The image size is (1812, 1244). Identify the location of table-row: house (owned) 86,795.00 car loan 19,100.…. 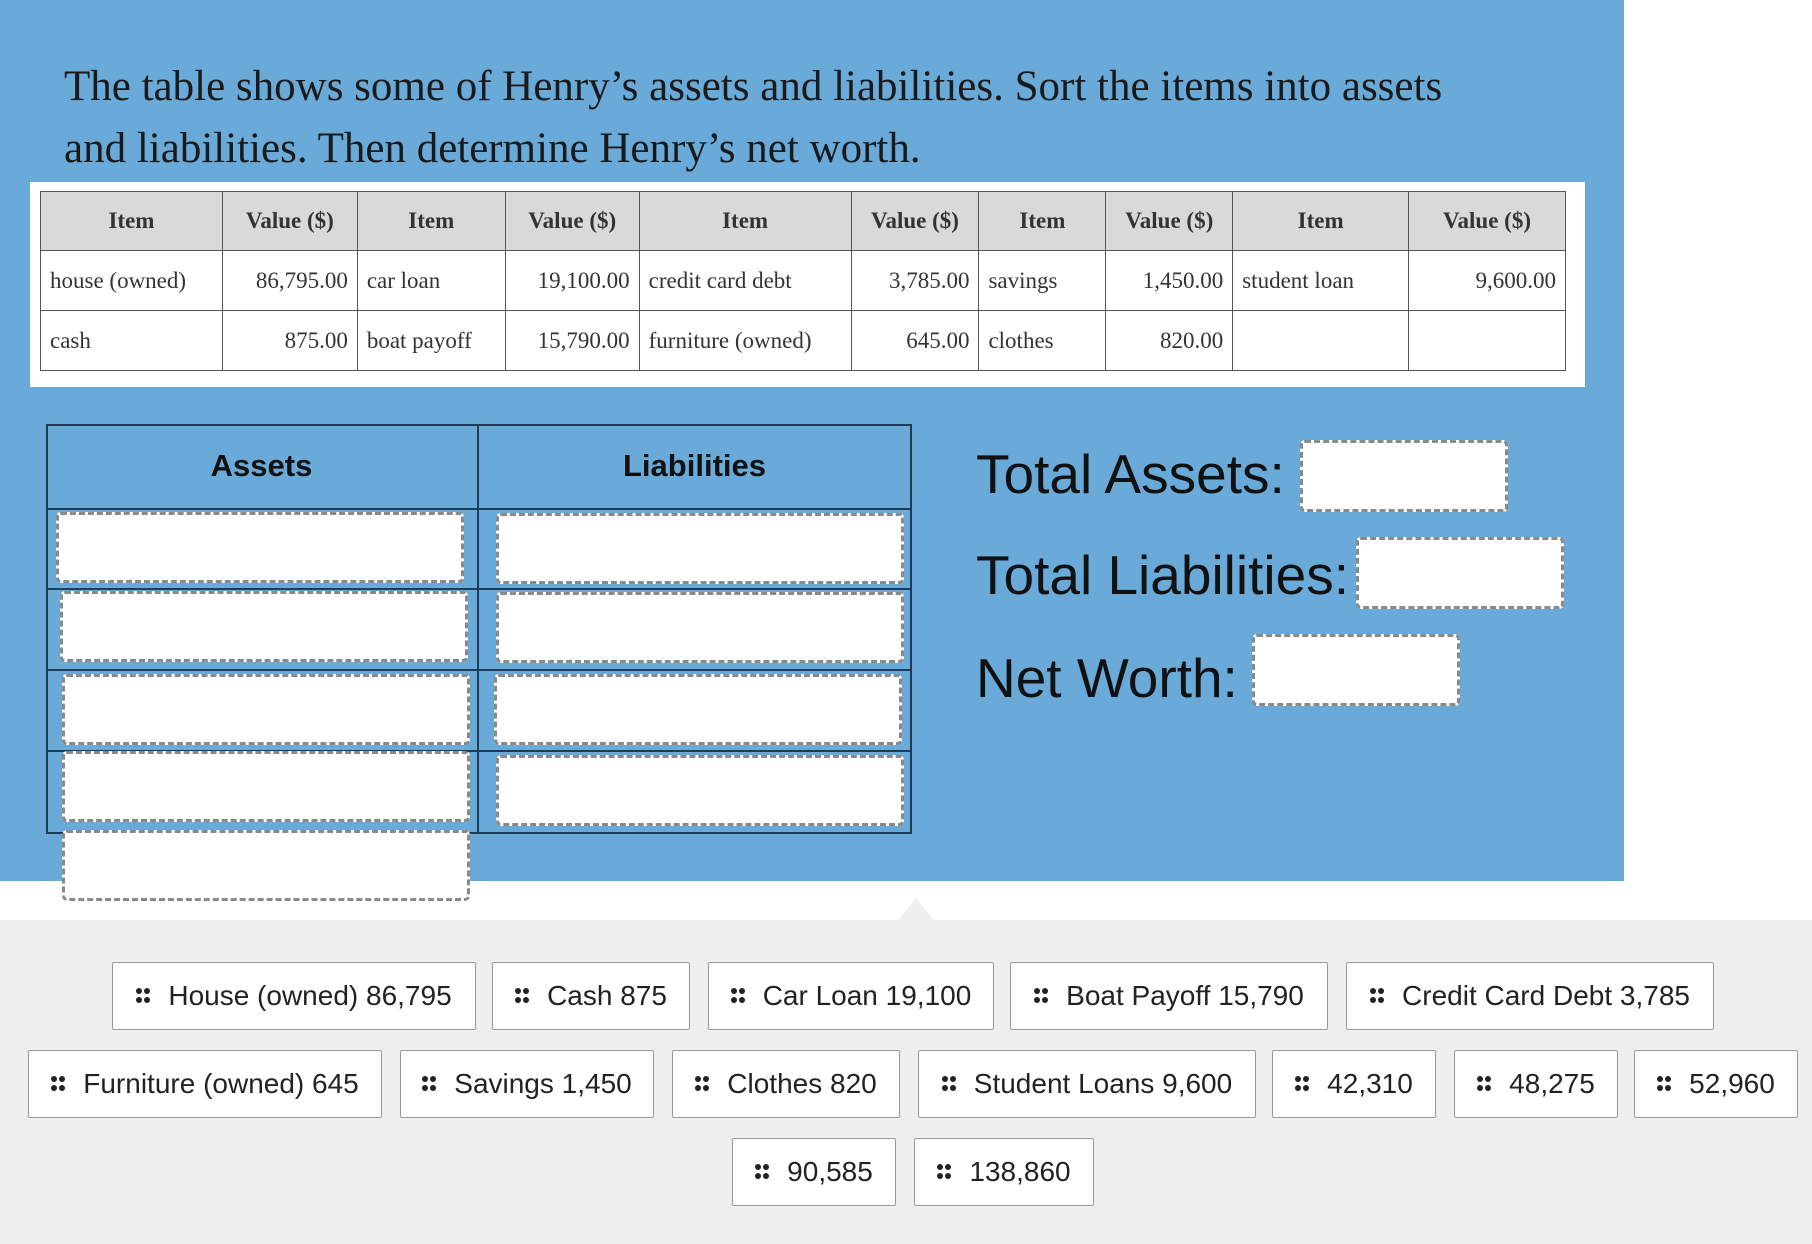
(803, 280).